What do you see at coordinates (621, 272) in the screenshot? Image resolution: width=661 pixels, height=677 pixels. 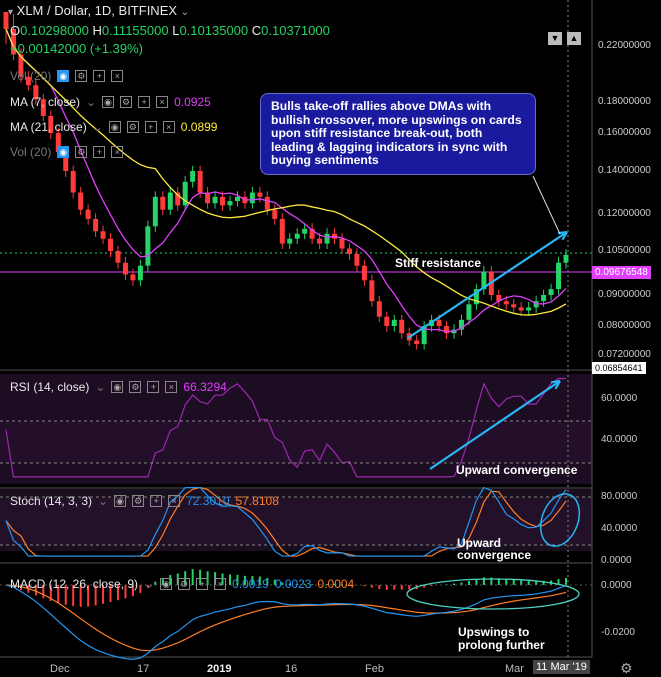 I see `current-price-badge: 0.09676548` at bounding box center [621, 272].